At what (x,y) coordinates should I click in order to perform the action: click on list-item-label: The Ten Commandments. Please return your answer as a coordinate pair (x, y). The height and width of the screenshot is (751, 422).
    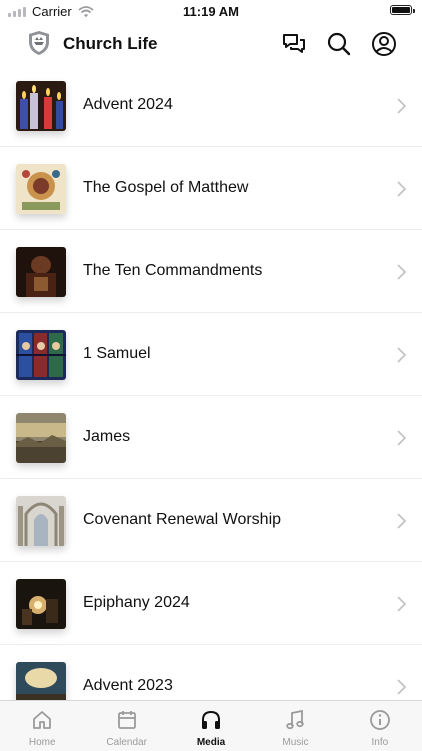
    Looking at the image, I should click on (173, 270).